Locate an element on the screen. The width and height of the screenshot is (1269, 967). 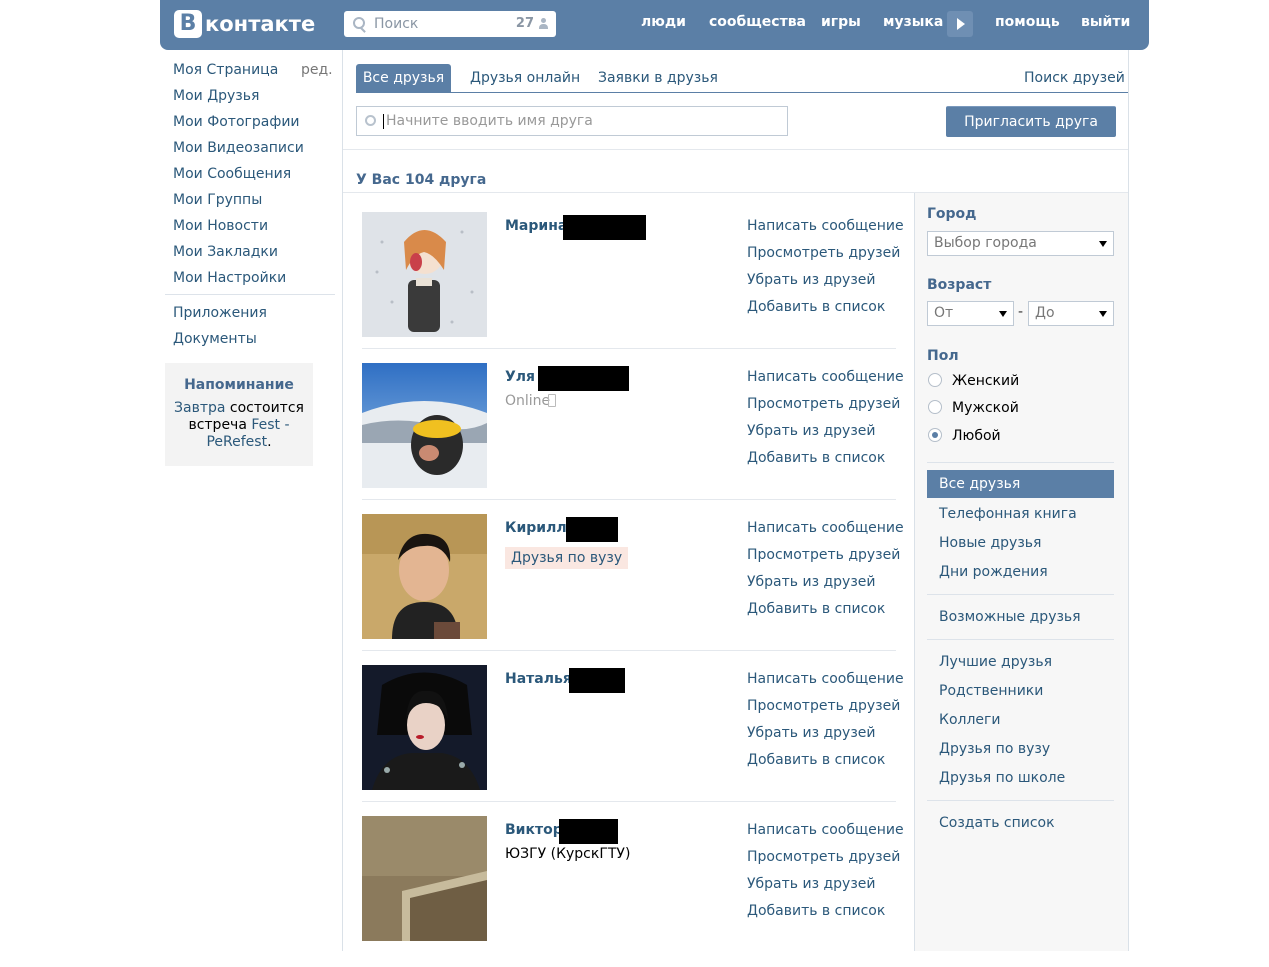
nav-people: люди is located at coordinates (663, 22).